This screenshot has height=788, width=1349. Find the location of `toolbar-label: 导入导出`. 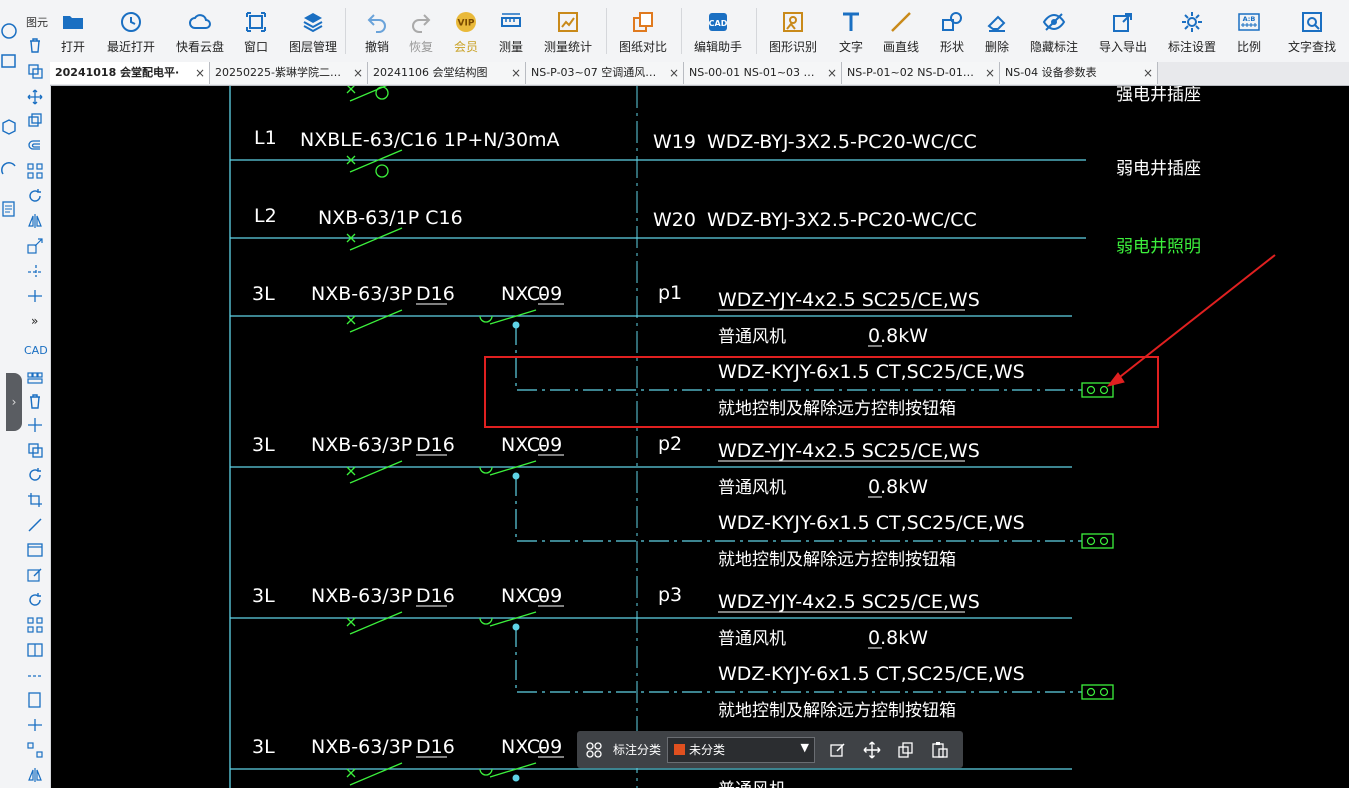

toolbar-label: 导入导出 is located at coordinates (1122, 47).